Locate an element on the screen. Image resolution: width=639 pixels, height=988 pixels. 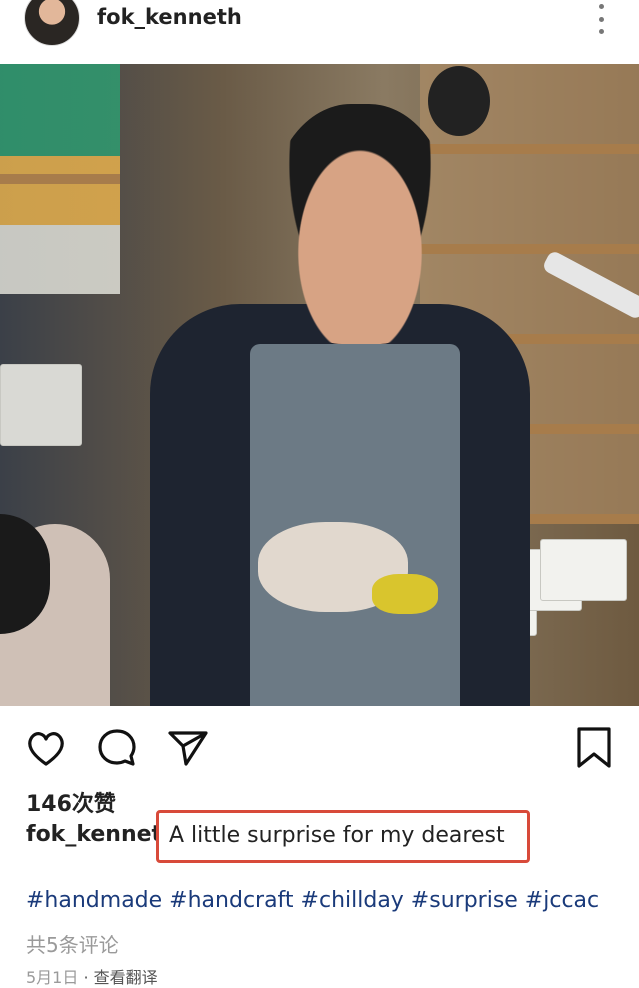
action-bar is located at coordinates (319, 746).